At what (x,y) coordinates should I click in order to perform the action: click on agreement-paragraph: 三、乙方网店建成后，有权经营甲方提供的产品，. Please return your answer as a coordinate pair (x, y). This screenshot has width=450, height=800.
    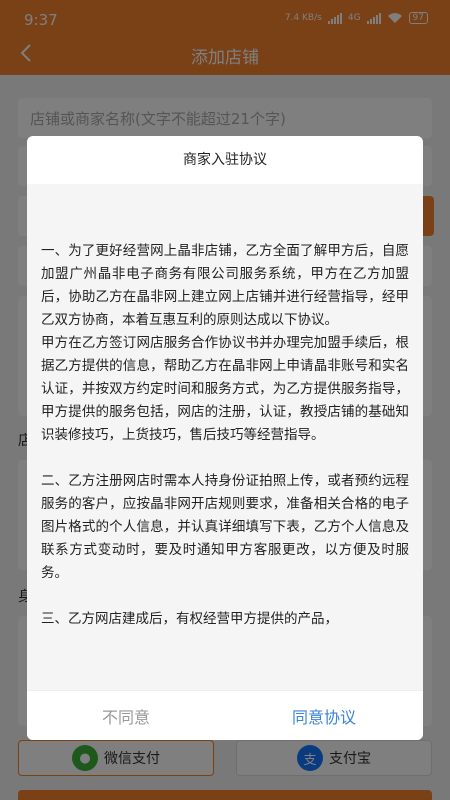
    Looking at the image, I should click on (189, 619).